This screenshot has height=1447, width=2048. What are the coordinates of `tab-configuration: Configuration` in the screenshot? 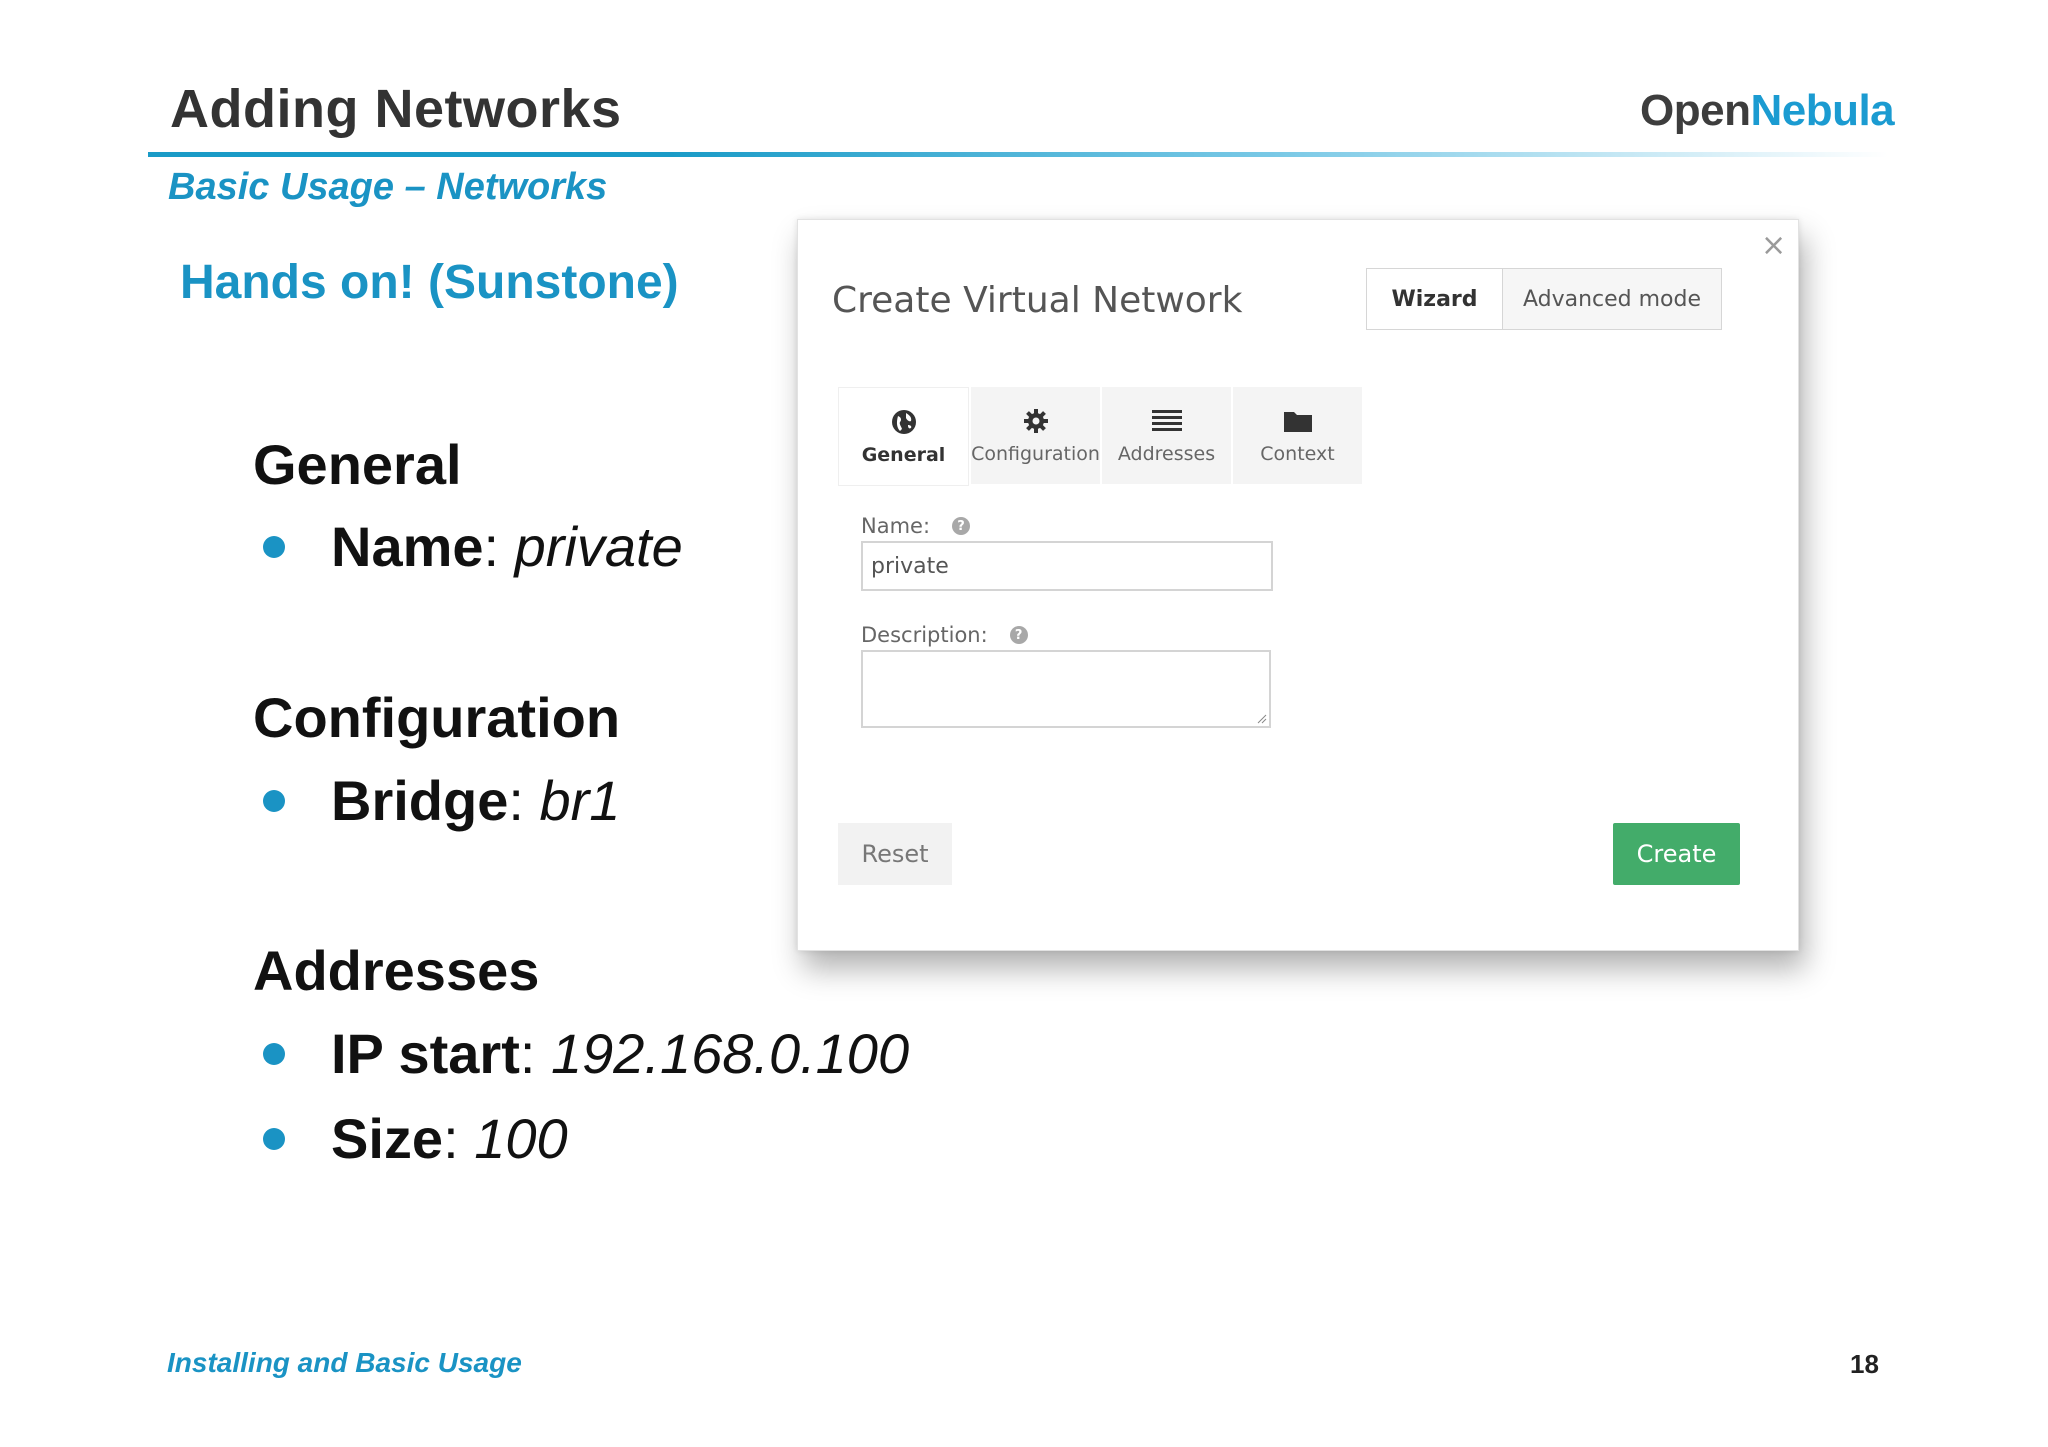 It's located at (1035, 435).